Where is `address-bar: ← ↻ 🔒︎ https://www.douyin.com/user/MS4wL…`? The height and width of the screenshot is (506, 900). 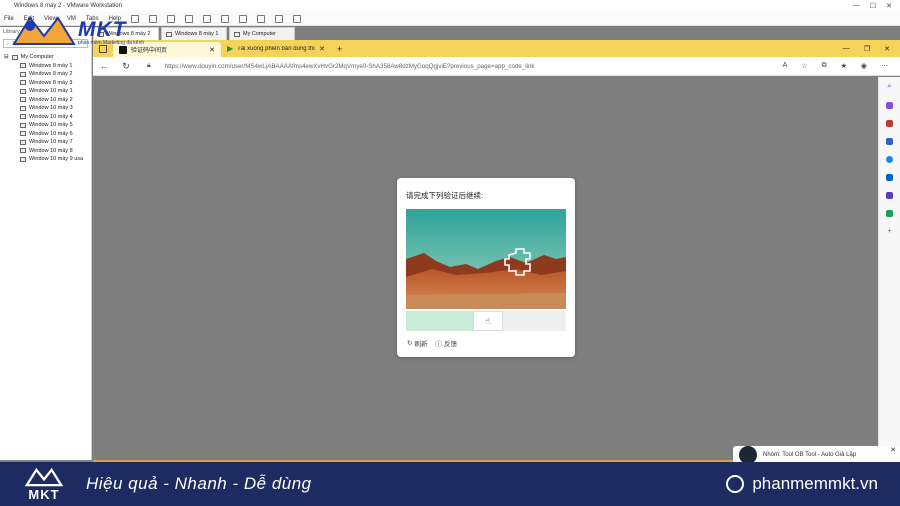 address-bar: ← ↻ 🔒︎ https://www.douyin.com/user/MS4wL… is located at coordinates (496, 66).